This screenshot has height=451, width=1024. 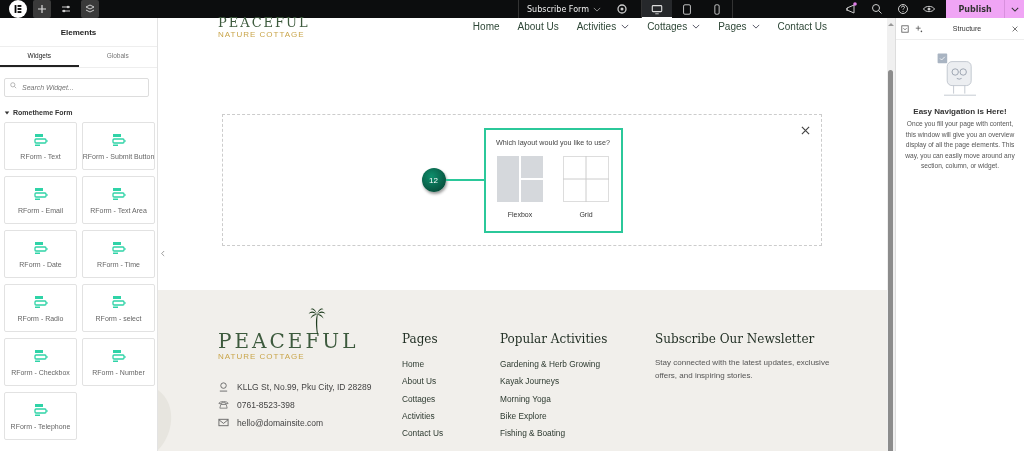 I want to click on footer-logo: PEACEFUL NATURE COTTAGE, so click(x=310, y=334).